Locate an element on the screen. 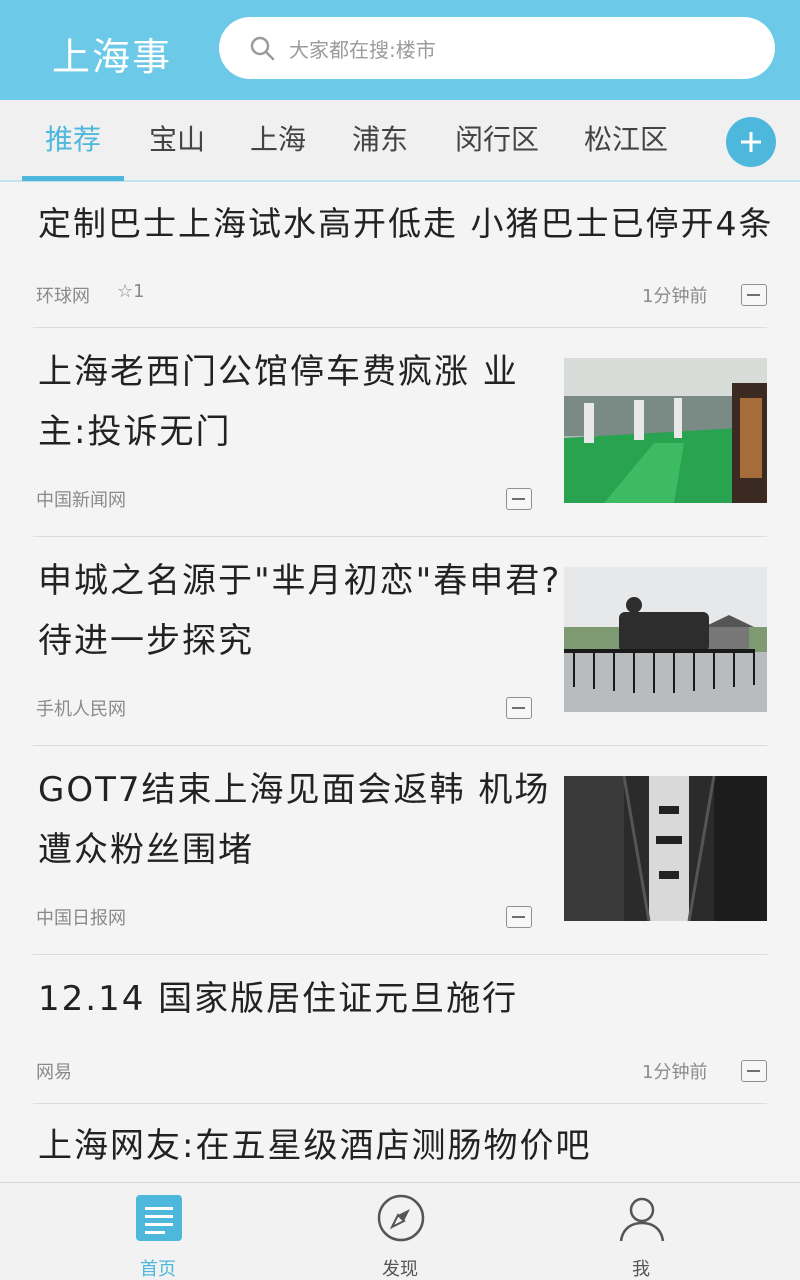  search-placeholder: 大家都在搜:楼市 is located at coordinates (362, 50).